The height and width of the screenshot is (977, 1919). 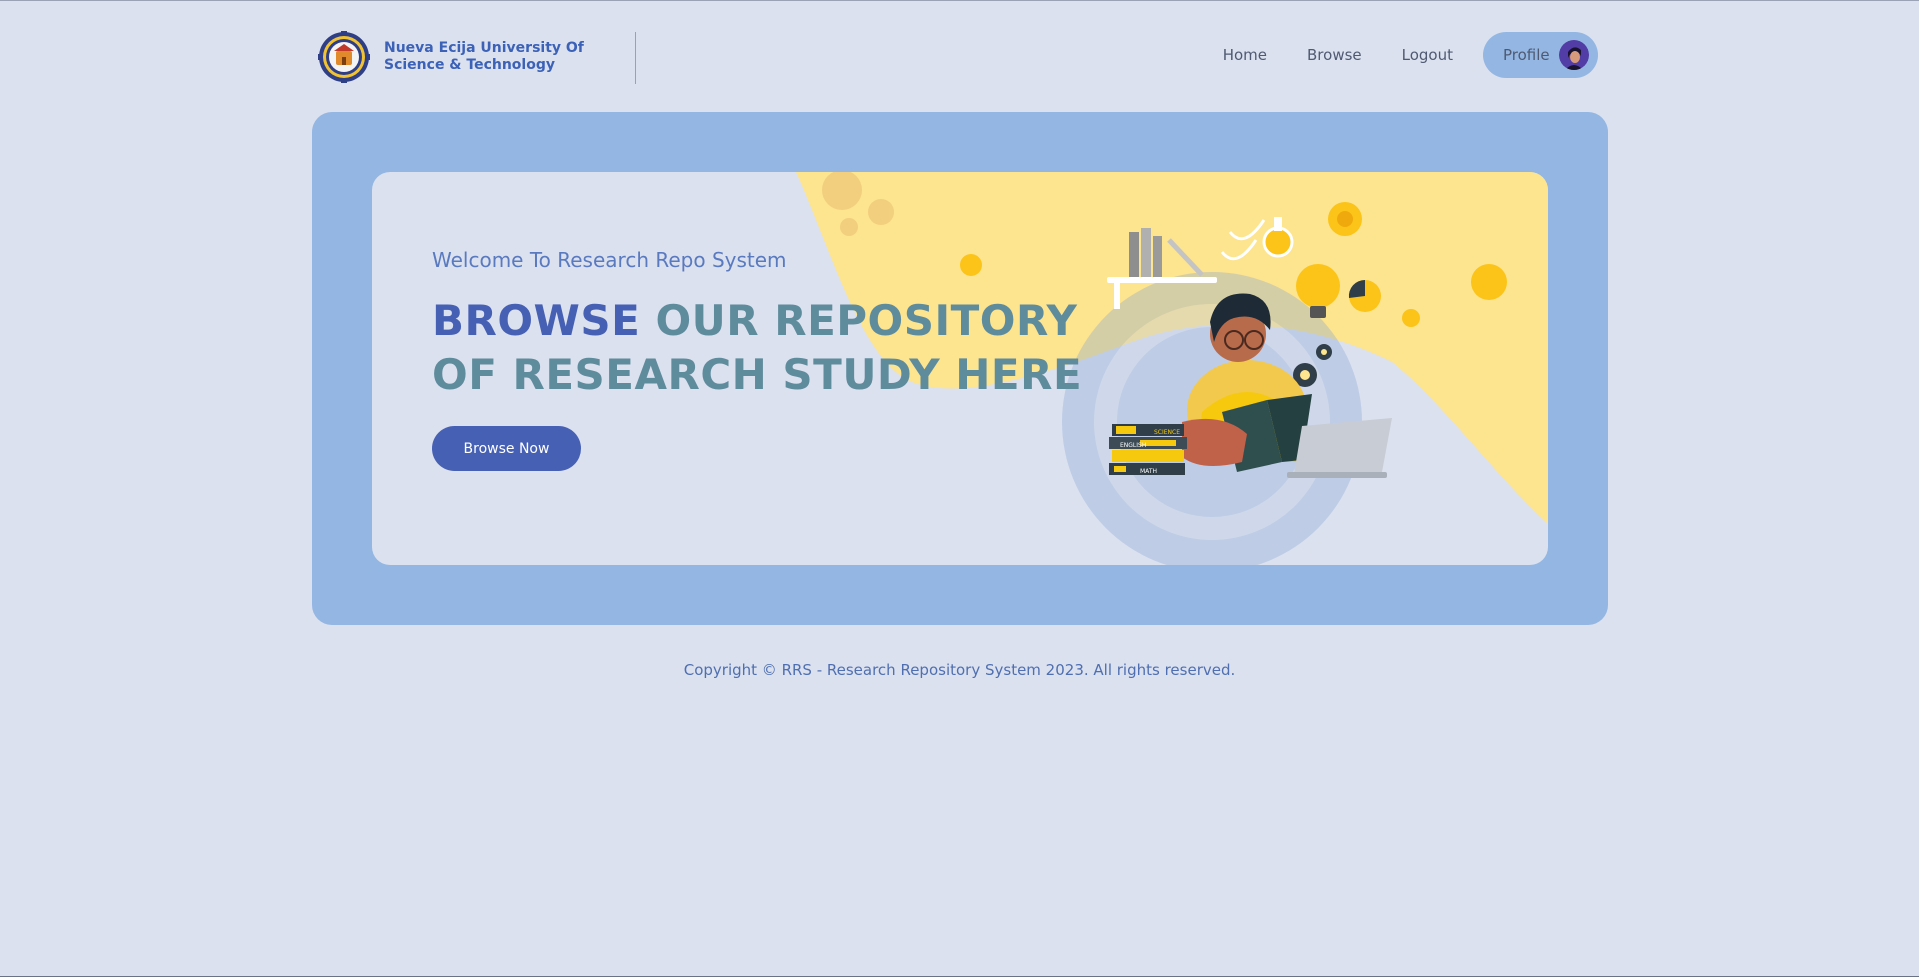 What do you see at coordinates (1148, 471) in the screenshot?
I see `book-label-math: MATH` at bounding box center [1148, 471].